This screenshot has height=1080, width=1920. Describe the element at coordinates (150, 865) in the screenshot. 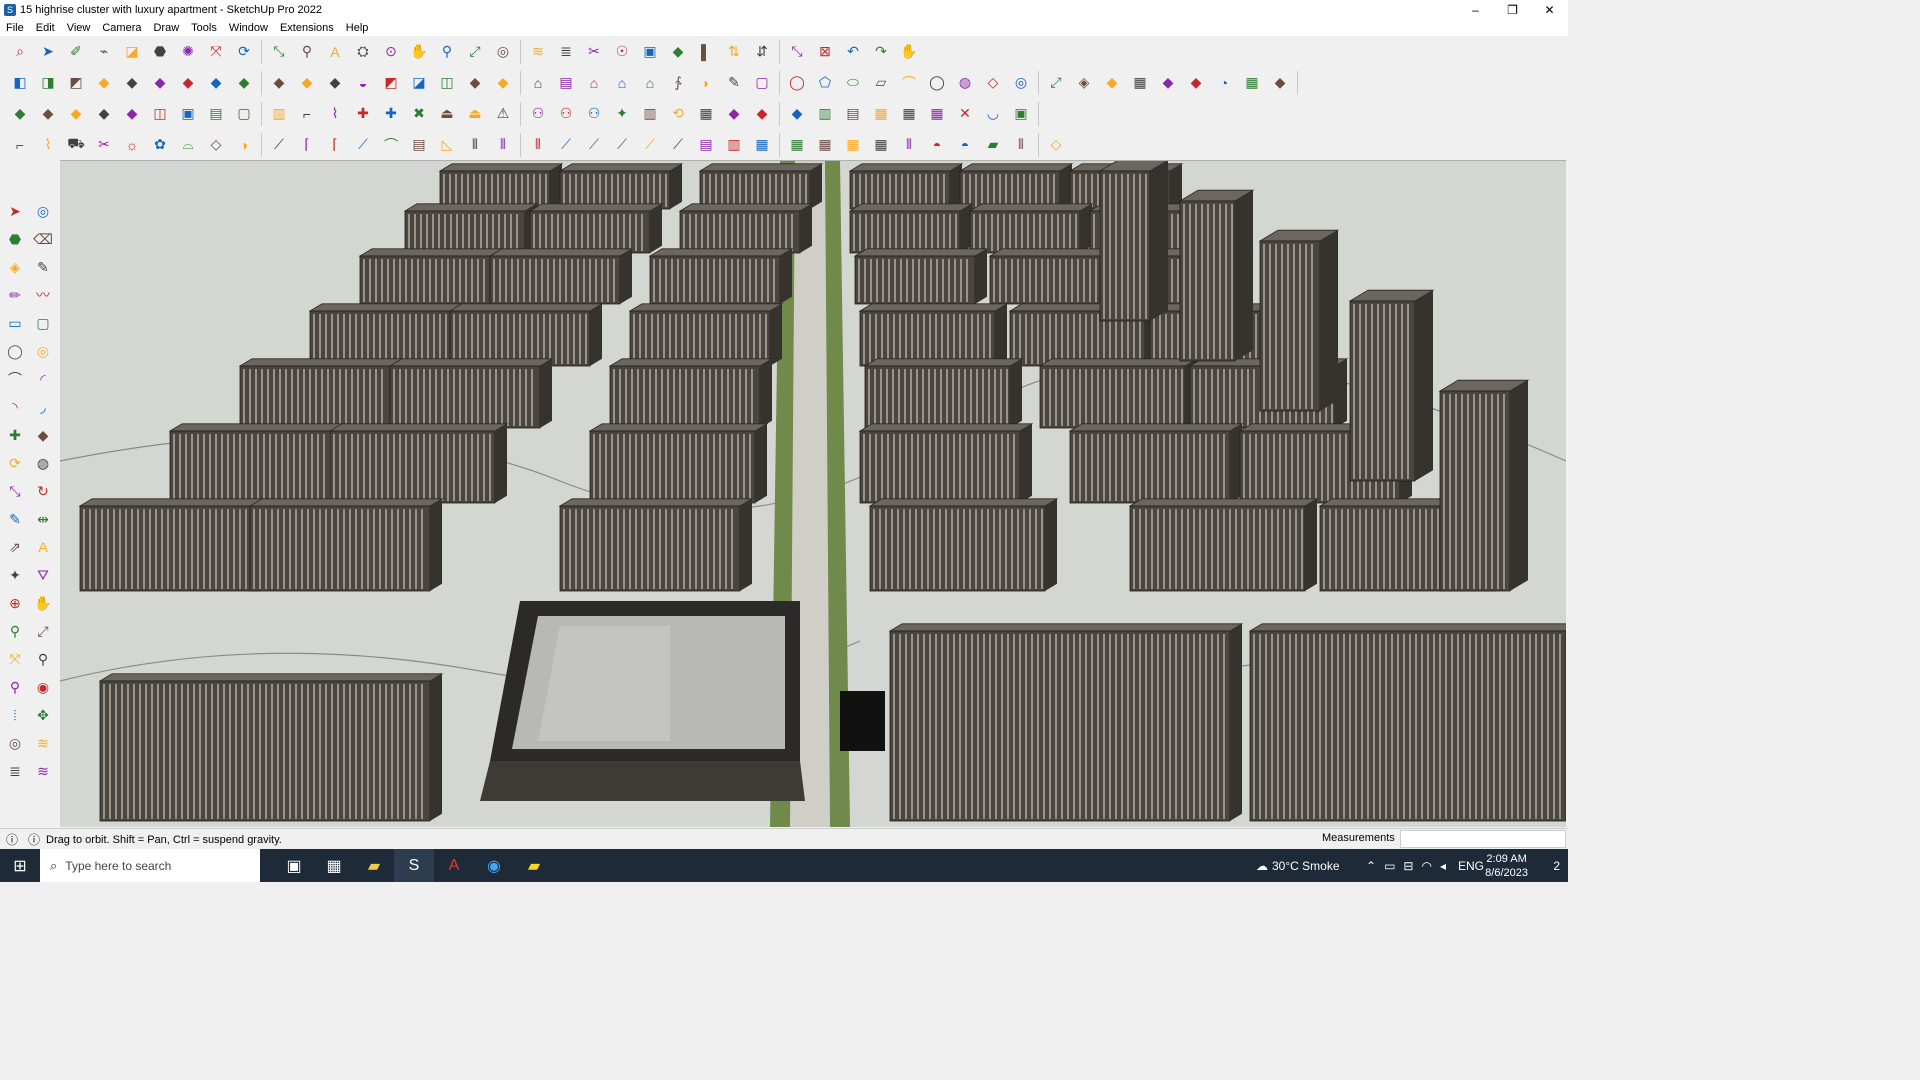

I see `taskbar-search: ⌕ Type here to search` at that location.